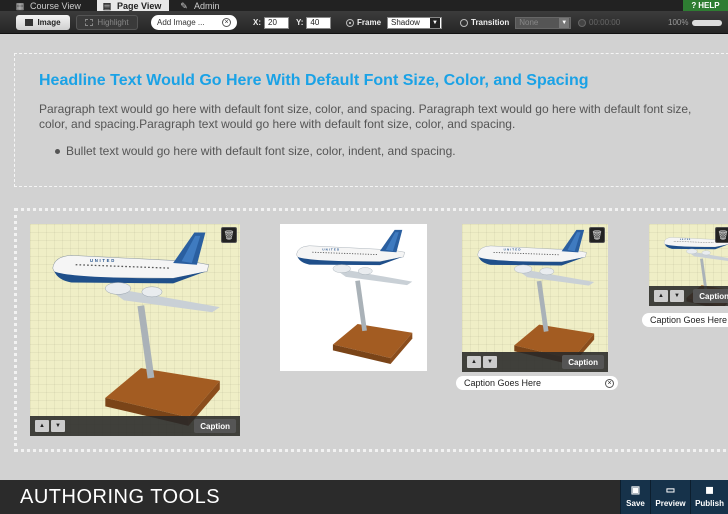 The image size is (728, 514). What do you see at coordinates (529, 22) in the screenshot?
I see `transition-select-value: None` at bounding box center [529, 22].